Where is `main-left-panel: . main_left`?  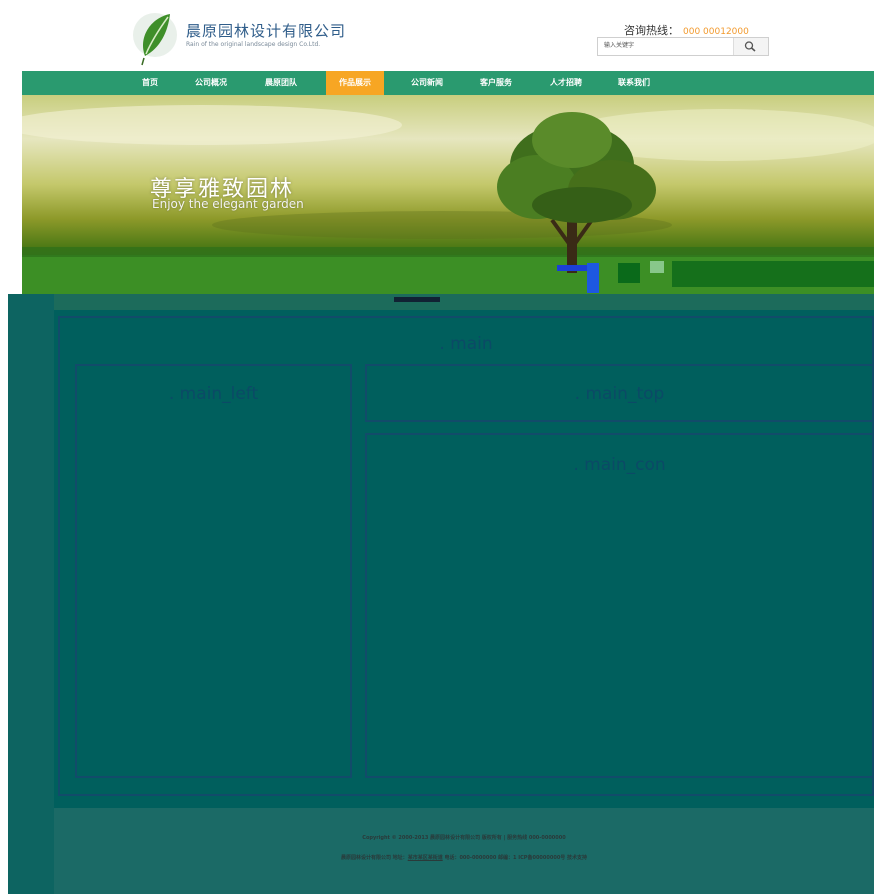 main-left-panel: . main_left is located at coordinates (213, 571).